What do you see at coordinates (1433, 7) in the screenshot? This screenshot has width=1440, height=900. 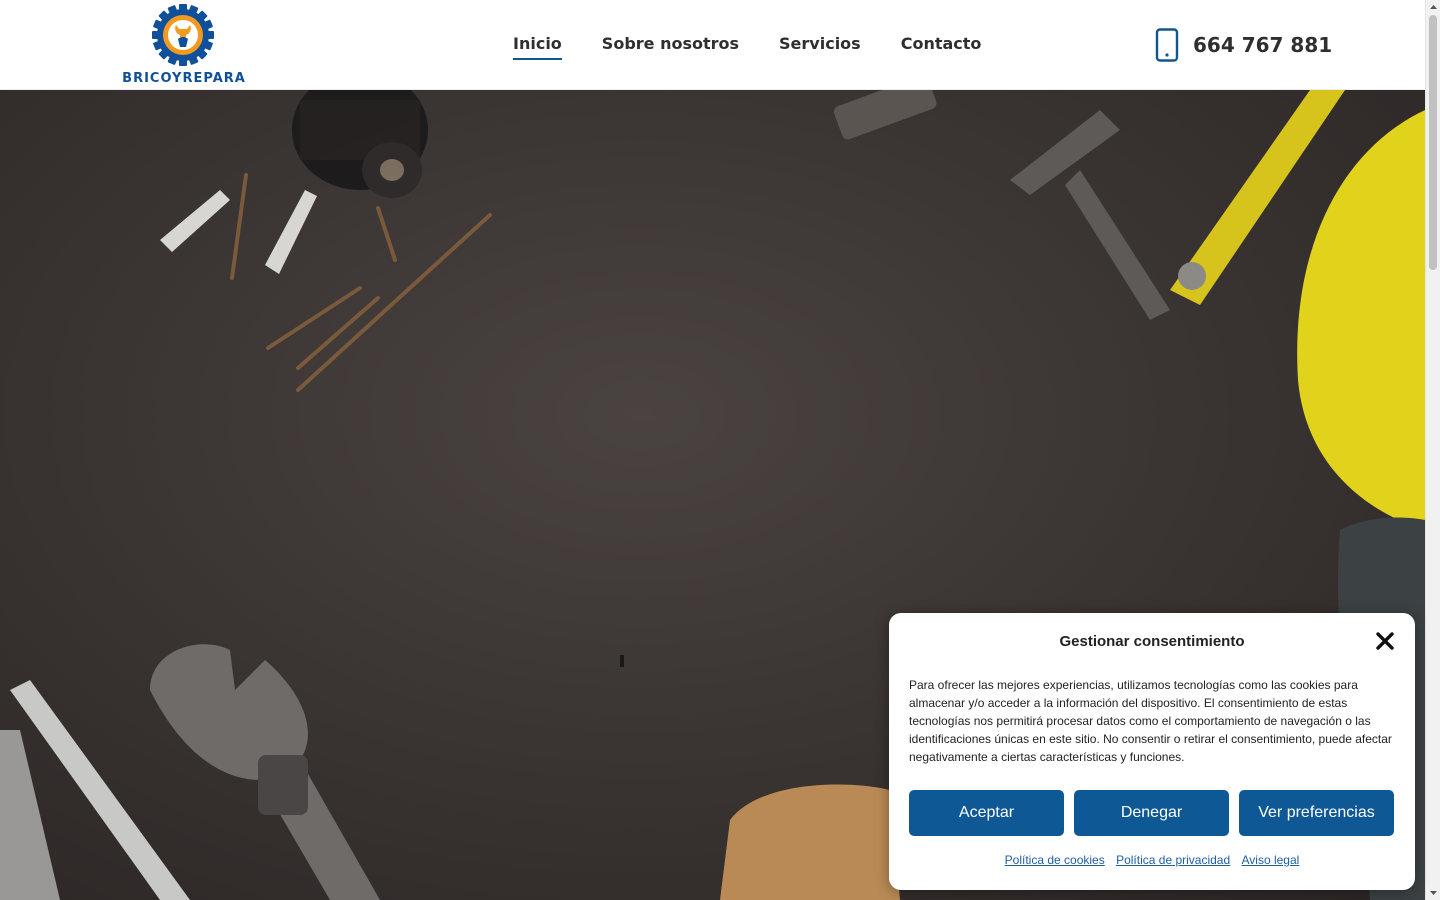 I see `scroll-up-arrow-icon` at bounding box center [1433, 7].